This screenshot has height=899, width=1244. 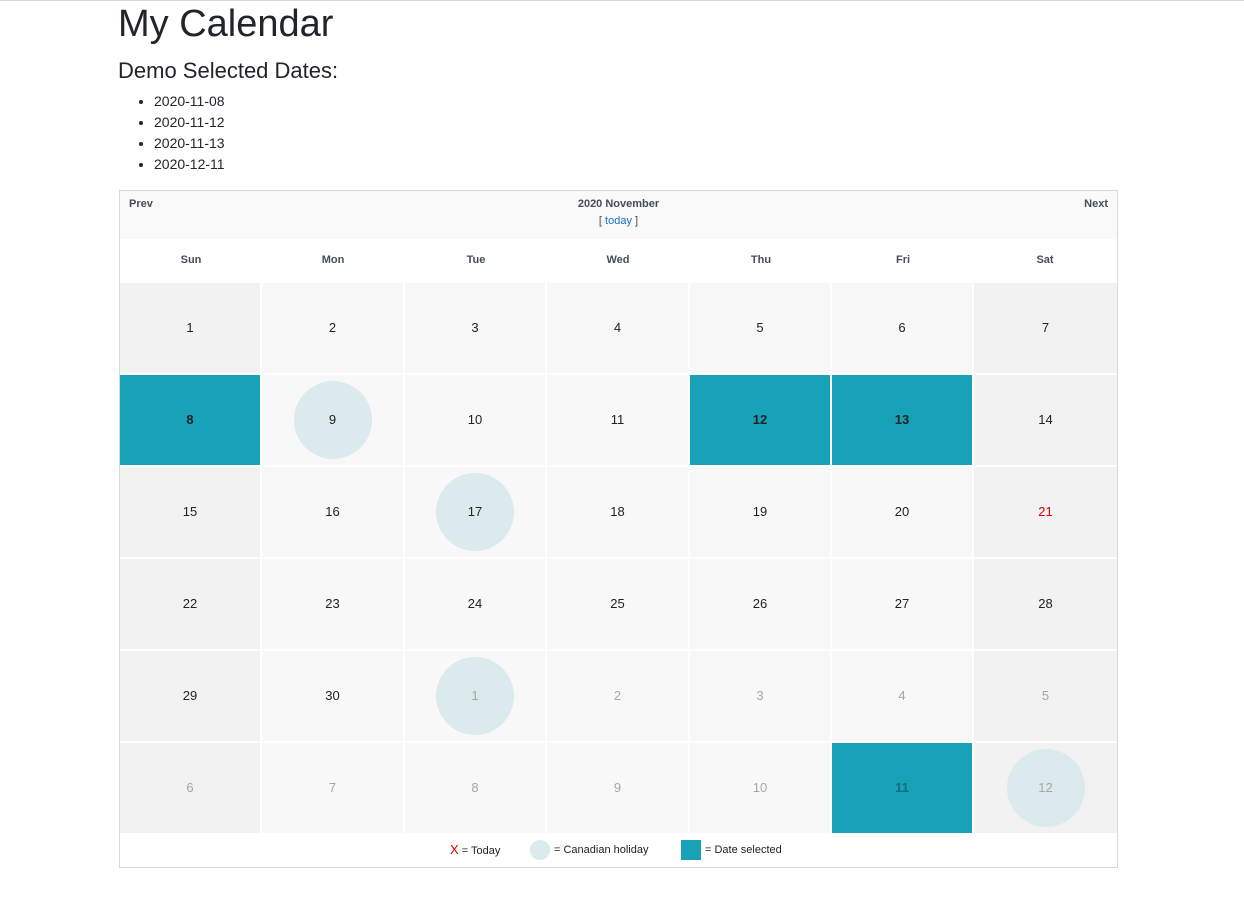 I want to click on day-number: 25, so click(x=617, y=603).